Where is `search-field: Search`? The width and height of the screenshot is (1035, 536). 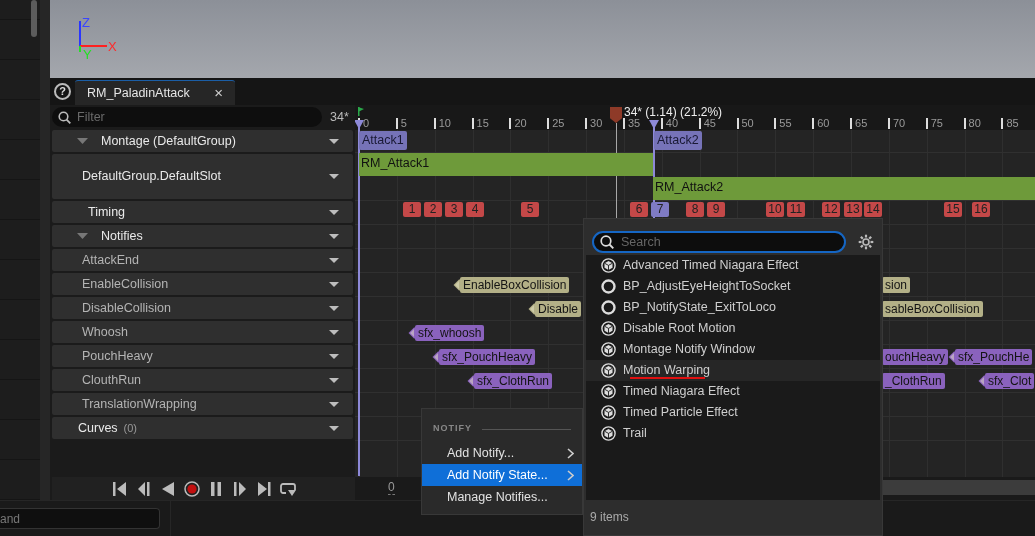
search-field: Search is located at coordinates (719, 242).